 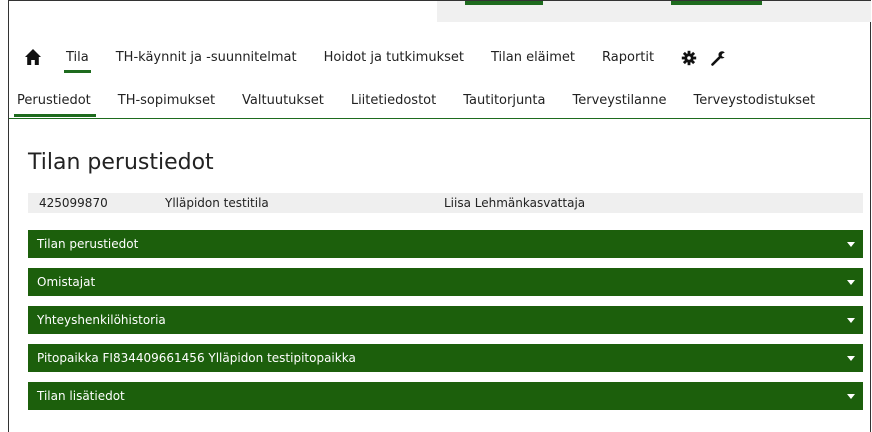 What do you see at coordinates (689, 58) in the screenshot?
I see `gear-icon` at bounding box center [689, 58].